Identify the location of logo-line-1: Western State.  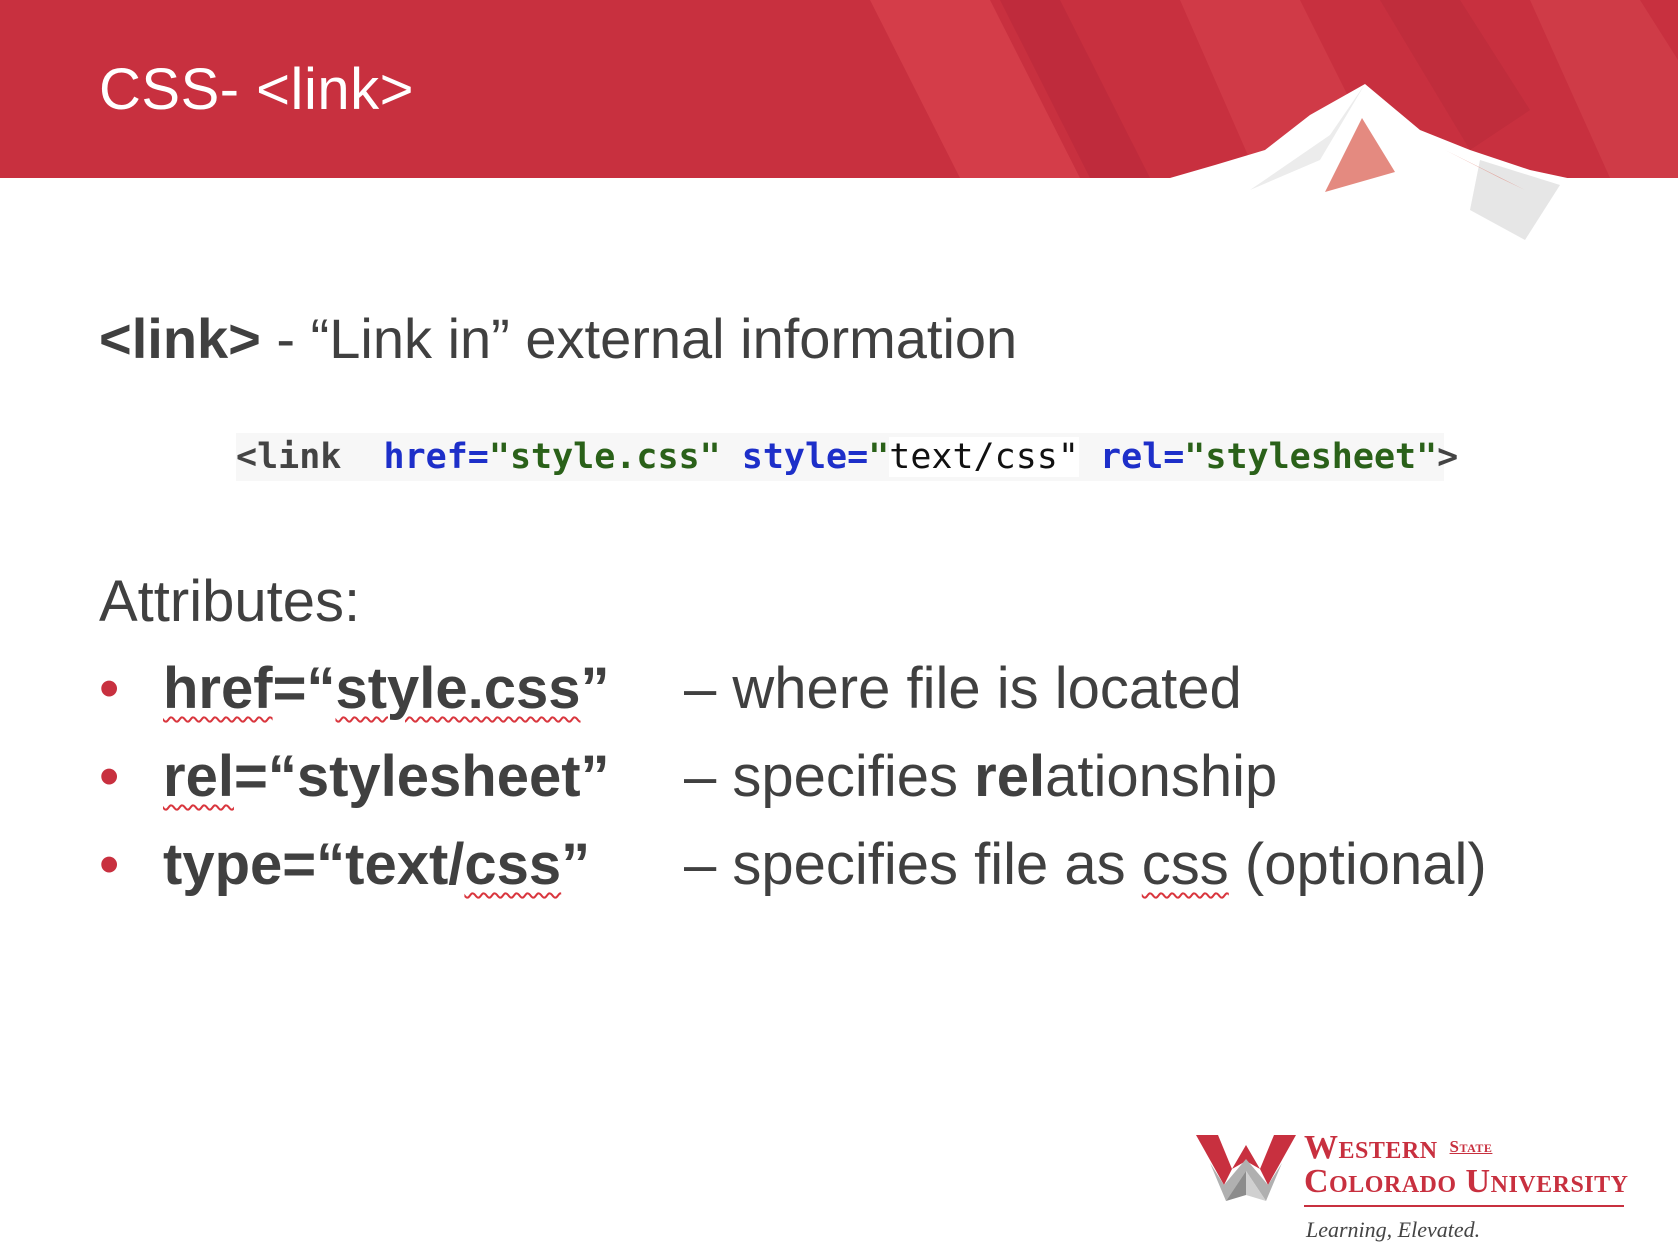
(1466, 1147).